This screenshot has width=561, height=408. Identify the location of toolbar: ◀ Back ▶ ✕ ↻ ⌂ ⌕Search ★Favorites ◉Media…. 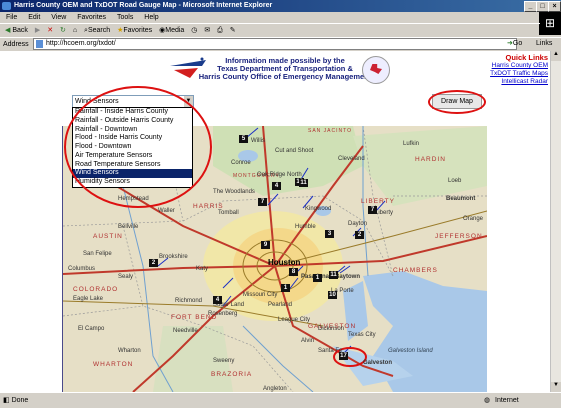
(270, 30).